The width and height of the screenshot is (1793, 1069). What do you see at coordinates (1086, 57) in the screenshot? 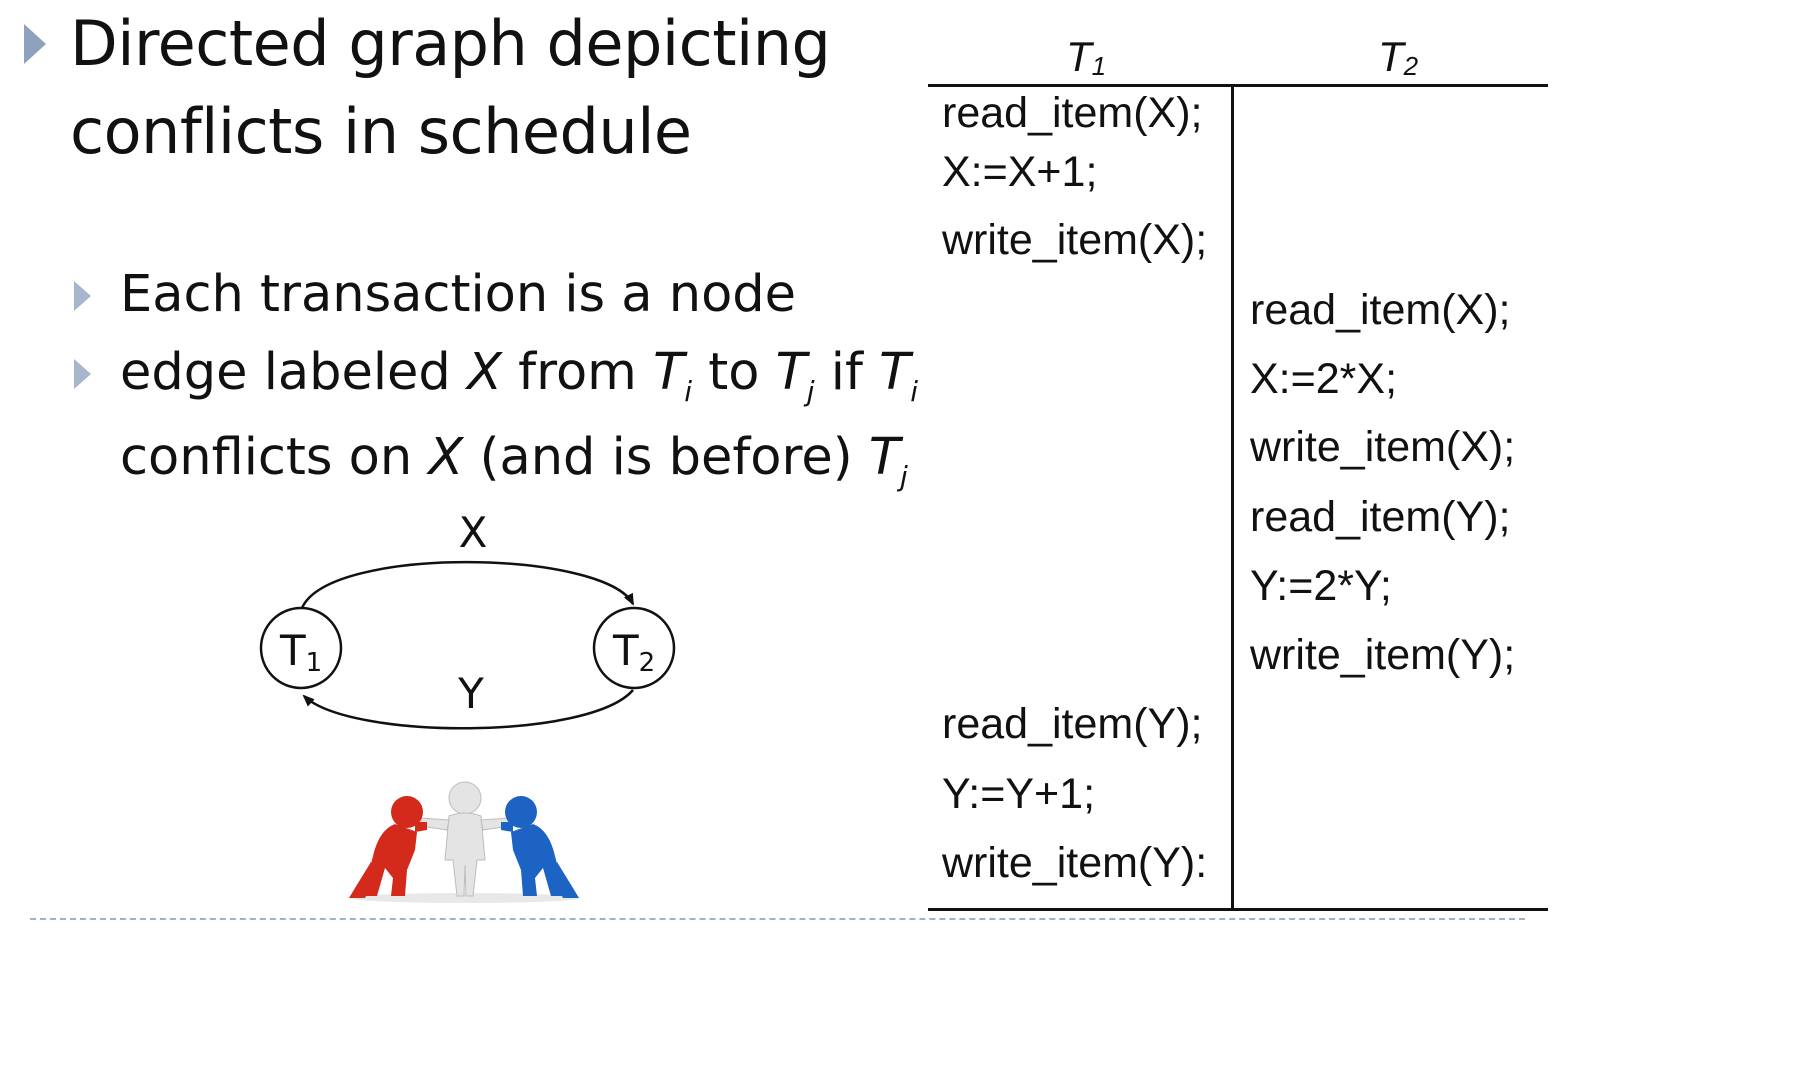
I see `table-header-t1: T1` at bounding box center [1086, 57].